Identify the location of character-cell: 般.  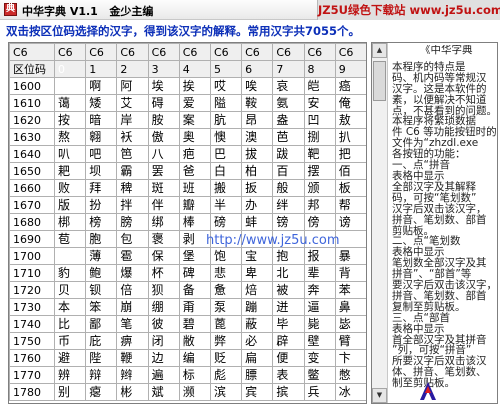
(288, 188).